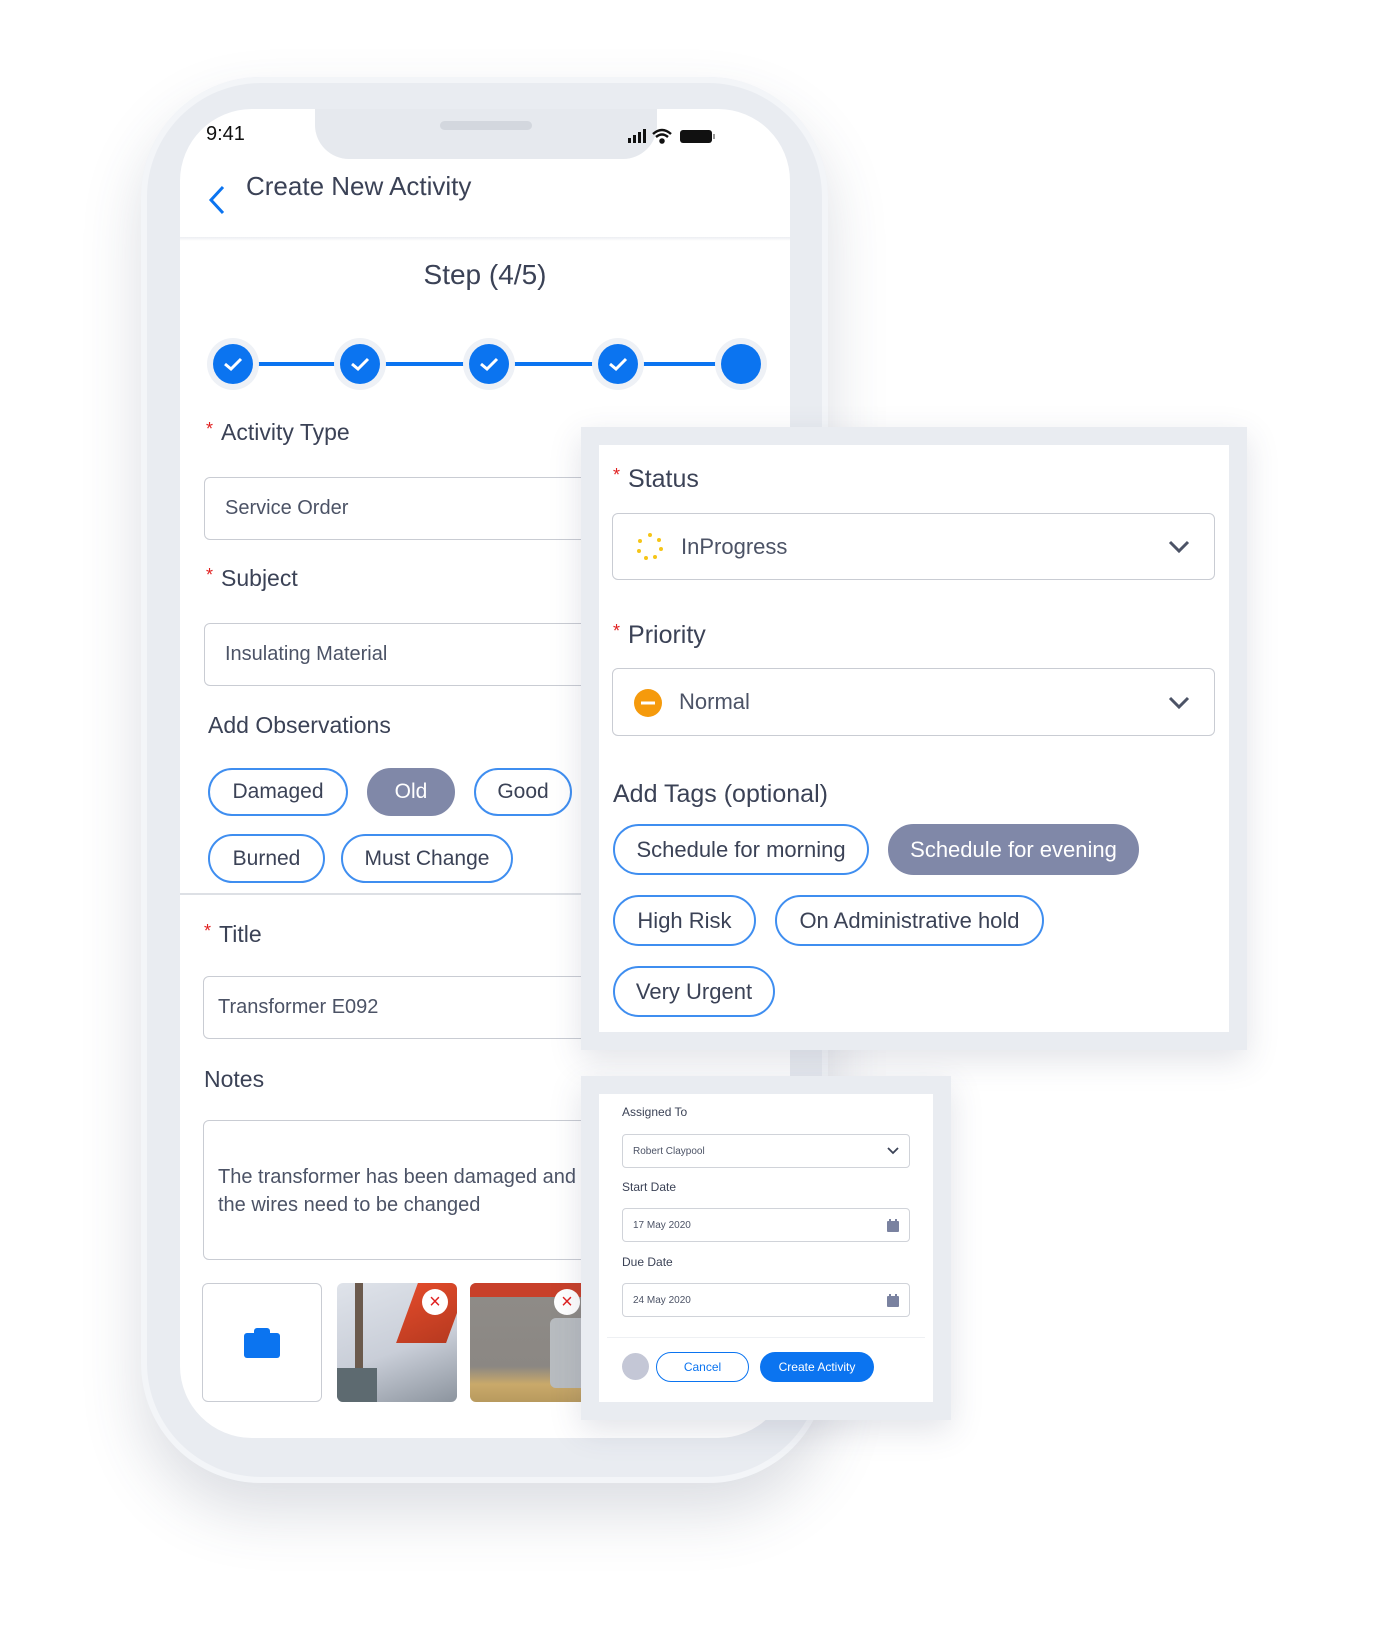  Describe the element at coordinates (278, 432) in the screenshot. I see `activity-type-label: * Activity Type` at that location.